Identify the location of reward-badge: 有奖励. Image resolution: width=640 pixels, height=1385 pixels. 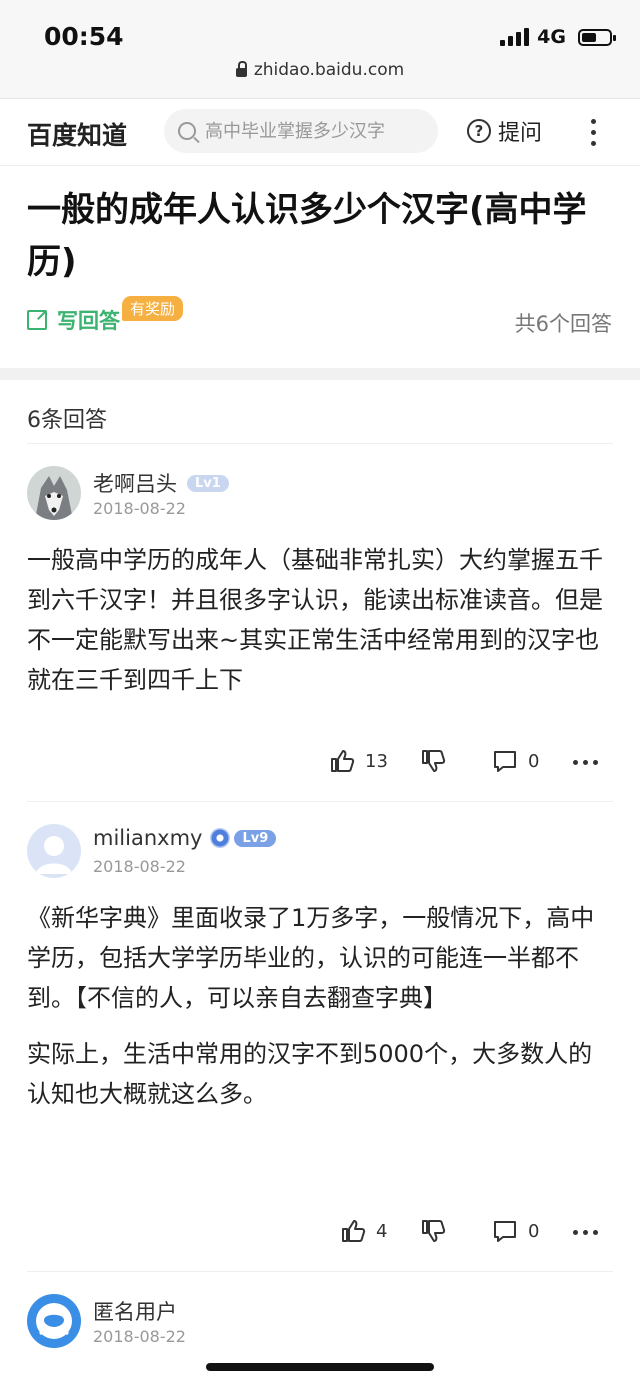
(153, 308).